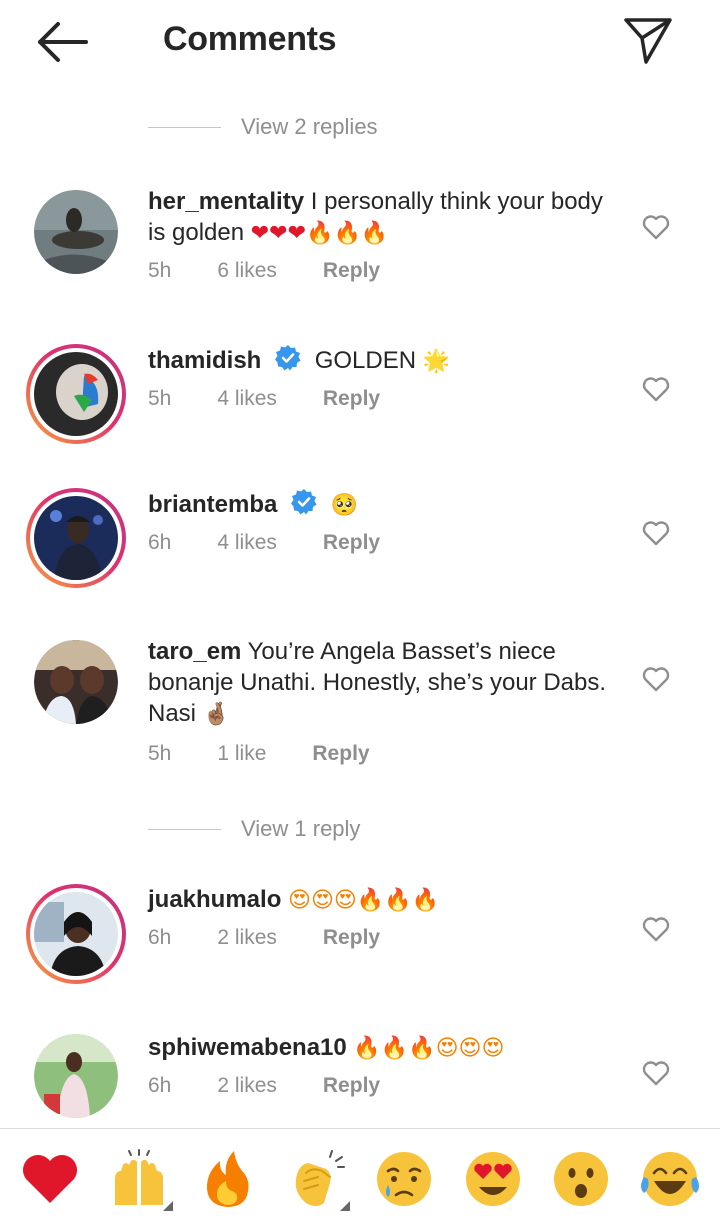 The height and width of the screenshot is (1228, 720). Describe the element at coordinates (365, 360) in the screenshot. I see `comment-text: GOLDEN` at that location.